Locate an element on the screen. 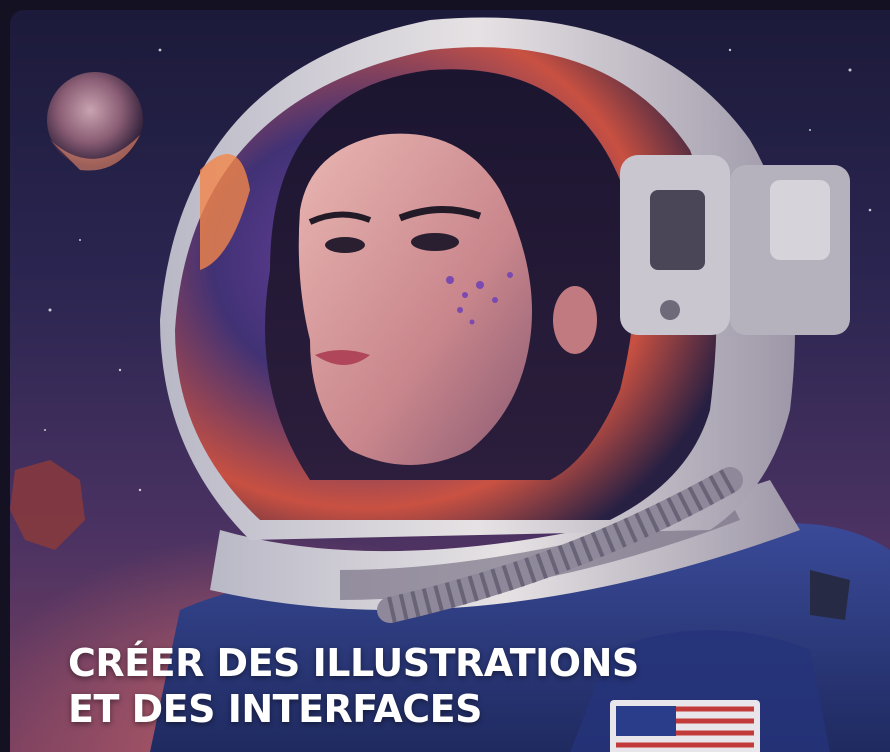  planet is located at coordinates (95, 120).